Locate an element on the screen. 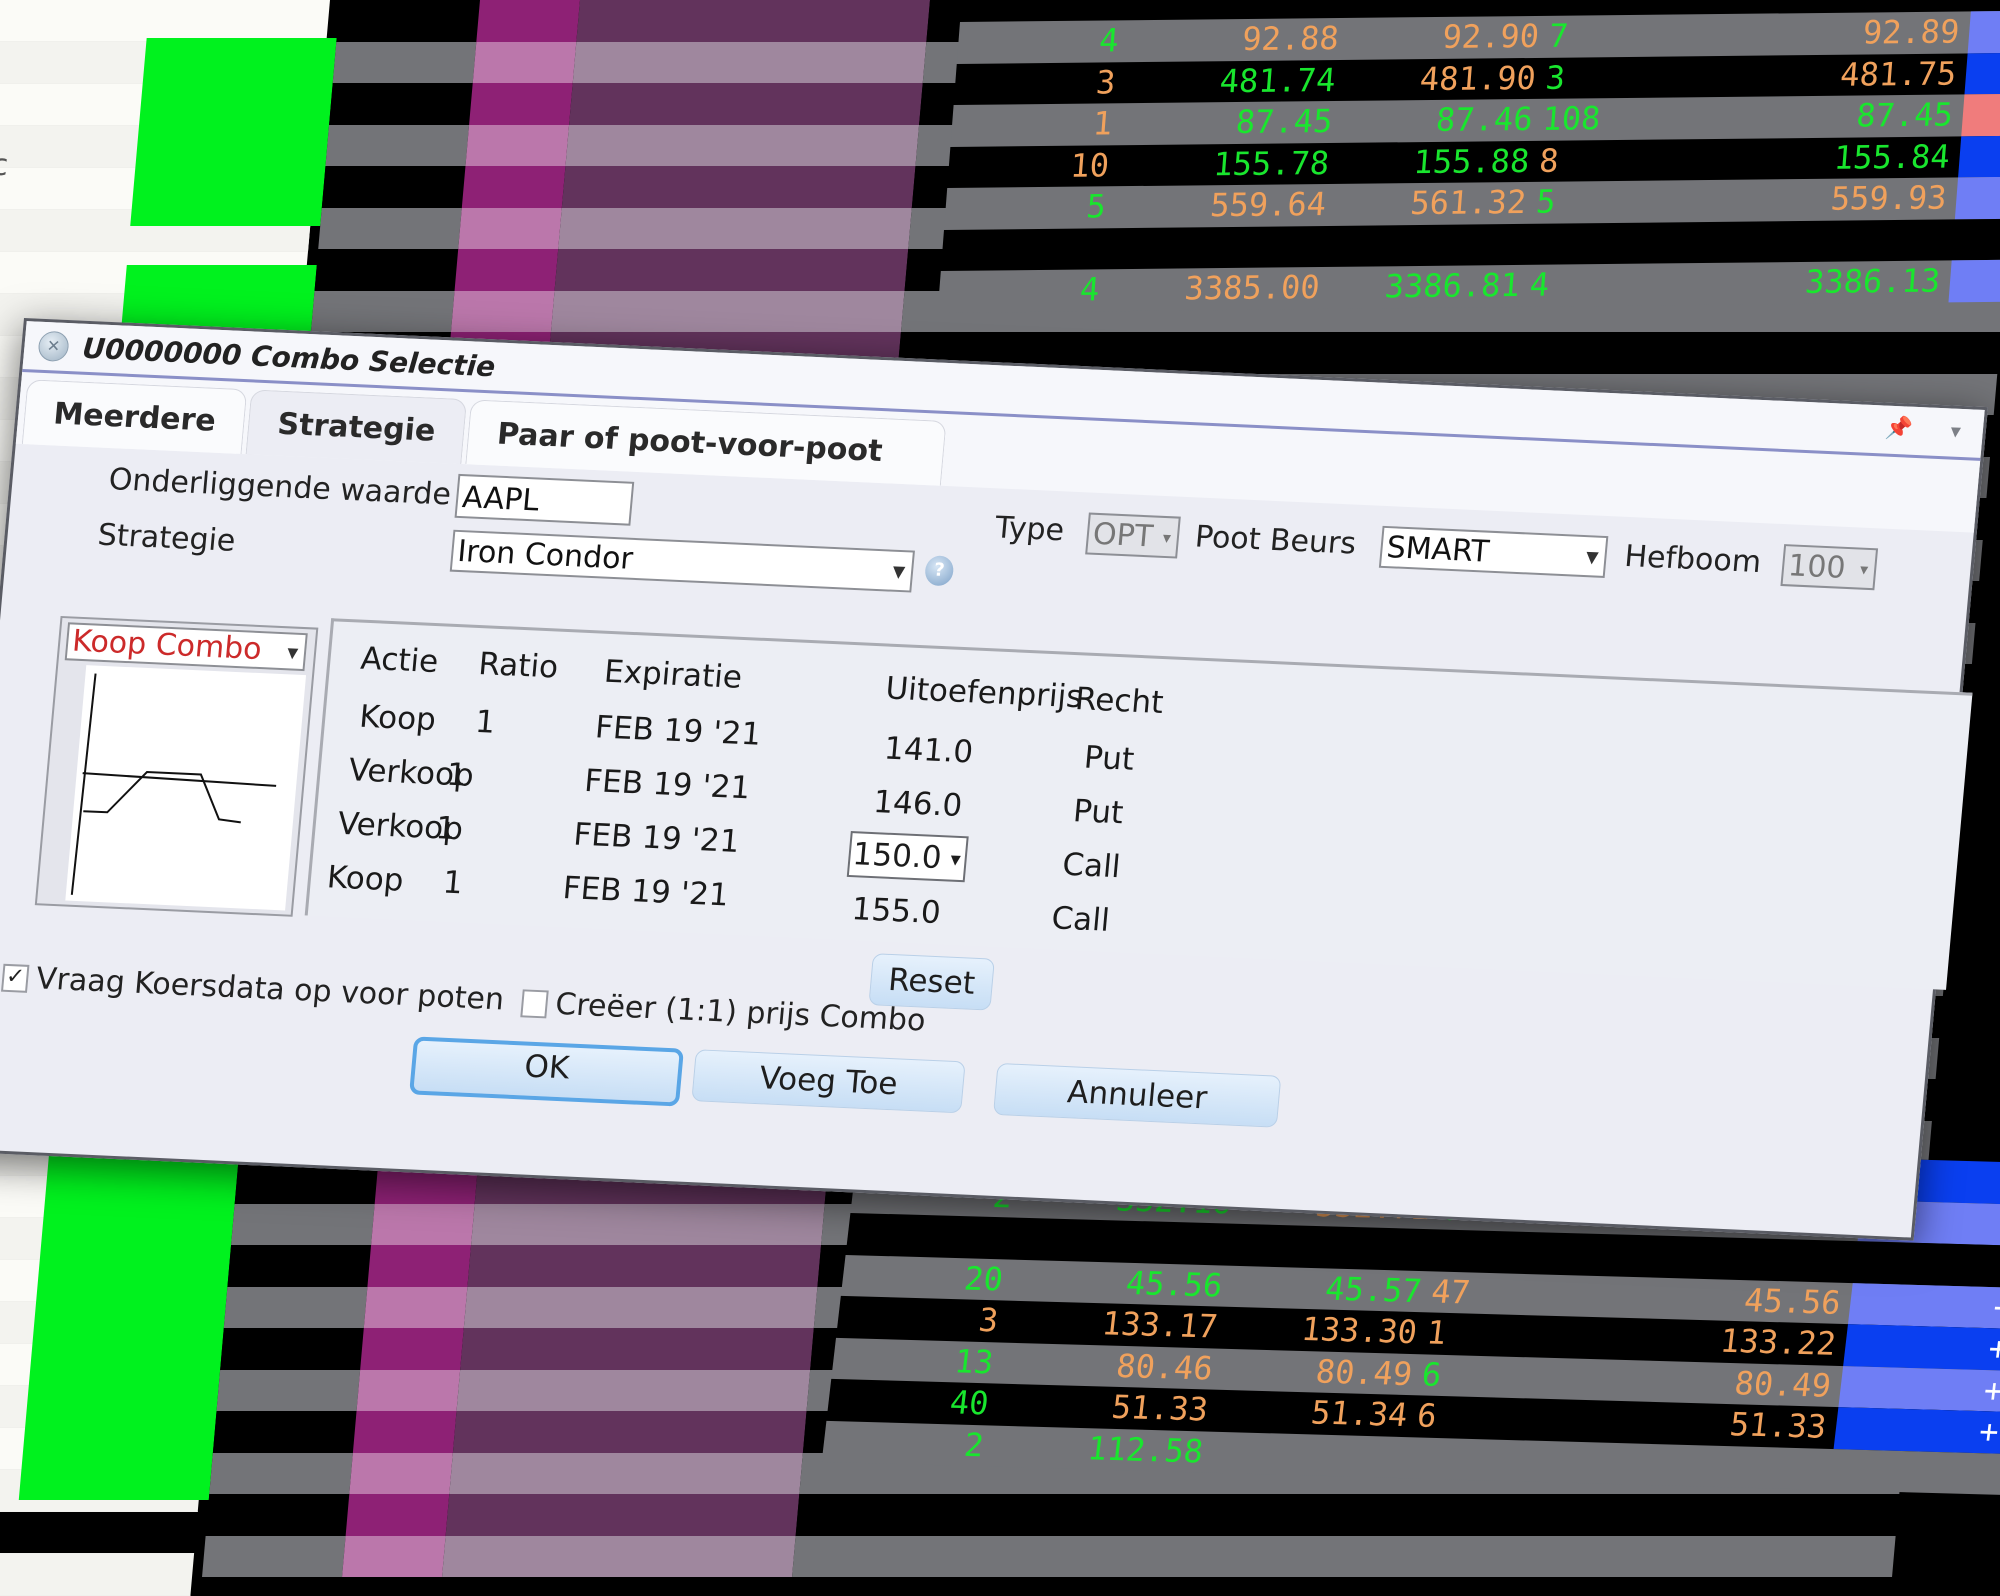 Image resolution: width=2000 pixels, height=1596 pixels. ticker-ask-size: 4 is located at coordinates (1539, 284).